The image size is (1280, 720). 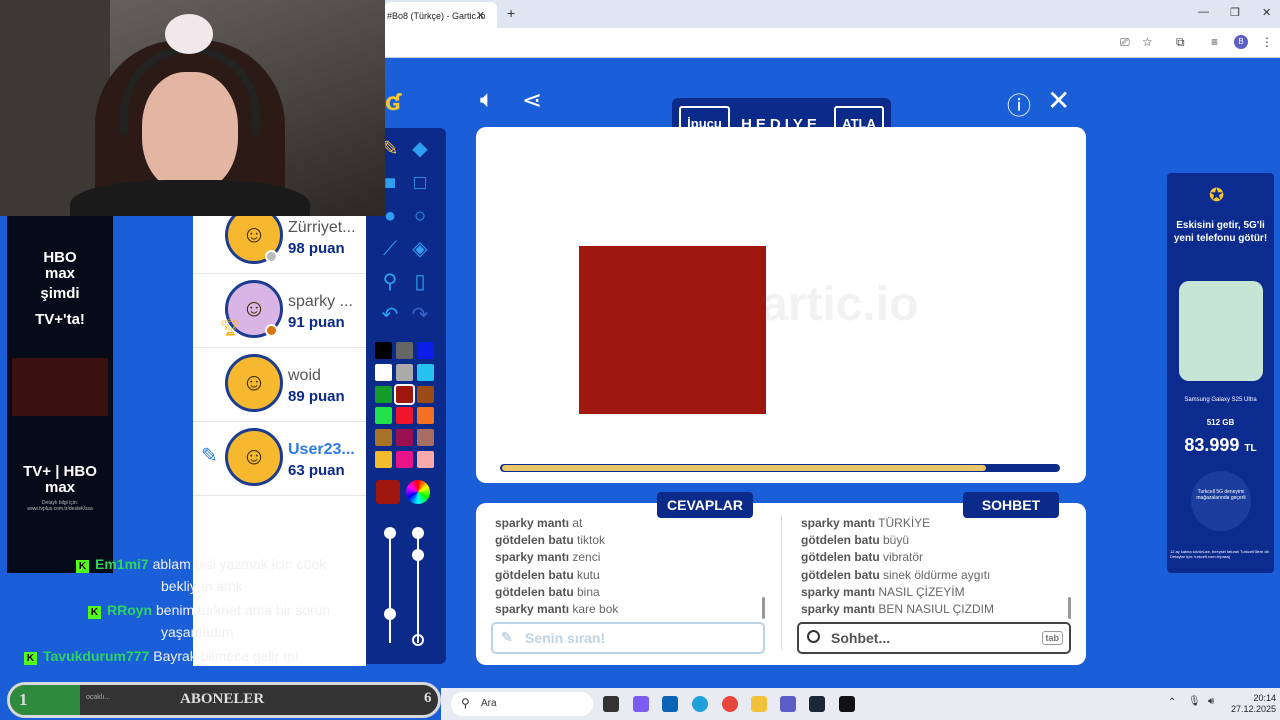 I want to click on brush-size-slider, so click(x=390, y=588).